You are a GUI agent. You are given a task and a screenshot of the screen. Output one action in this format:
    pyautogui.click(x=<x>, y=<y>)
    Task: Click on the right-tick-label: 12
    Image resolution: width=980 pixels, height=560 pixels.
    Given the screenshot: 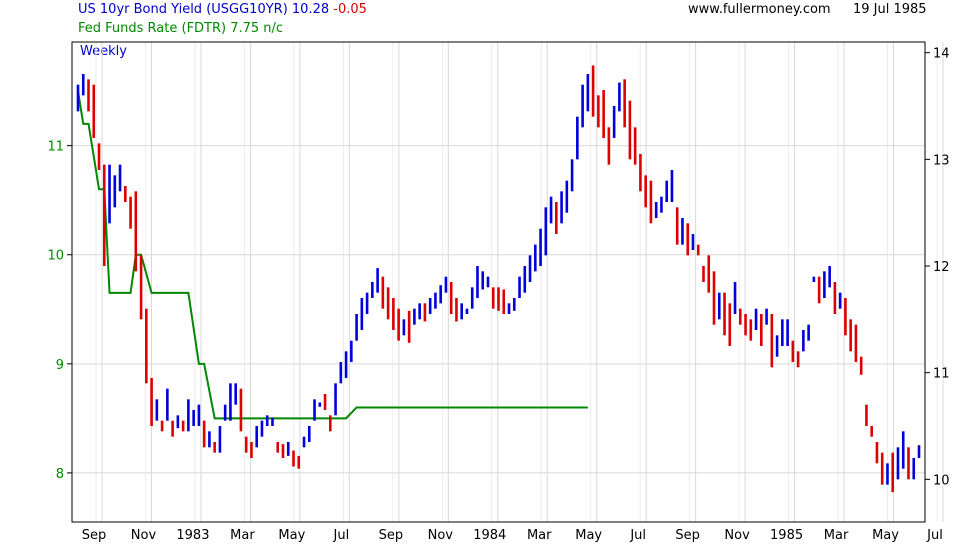 What is the action you would take?
    pyautogui.click(x=941, y=267)
    